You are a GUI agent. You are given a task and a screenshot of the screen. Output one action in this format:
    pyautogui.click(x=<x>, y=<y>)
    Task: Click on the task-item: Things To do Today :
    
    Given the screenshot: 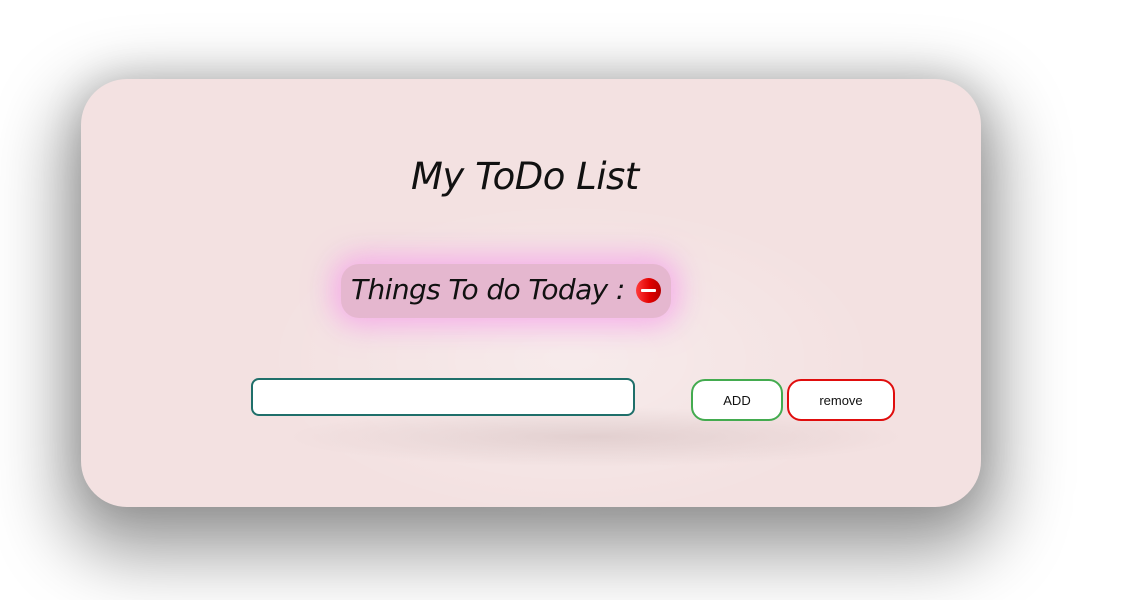 What is the action you would take?
    pyautogui.click(x=506, y=291)
    